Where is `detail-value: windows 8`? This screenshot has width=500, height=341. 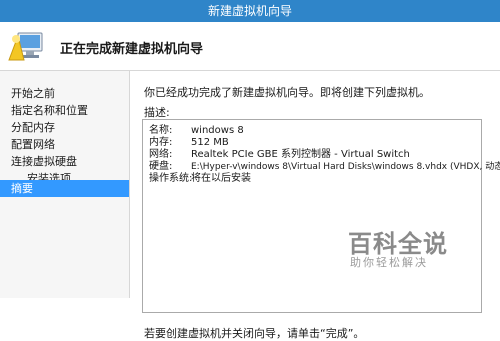 detail-value: windows 8 is located at coordinates (217, 130).